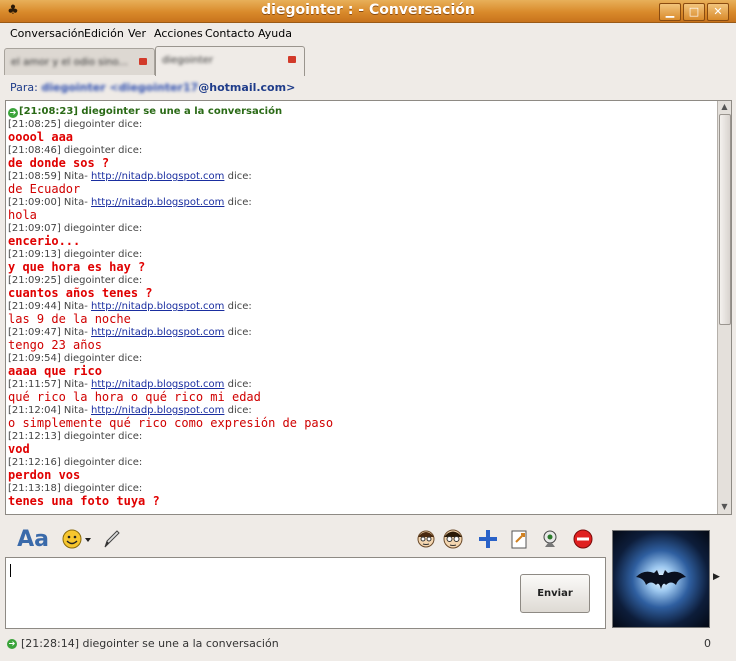  What do you see at coordinates (583, 539) in the screenshot?
I see `block-icon` at bounding box center [583, 539].